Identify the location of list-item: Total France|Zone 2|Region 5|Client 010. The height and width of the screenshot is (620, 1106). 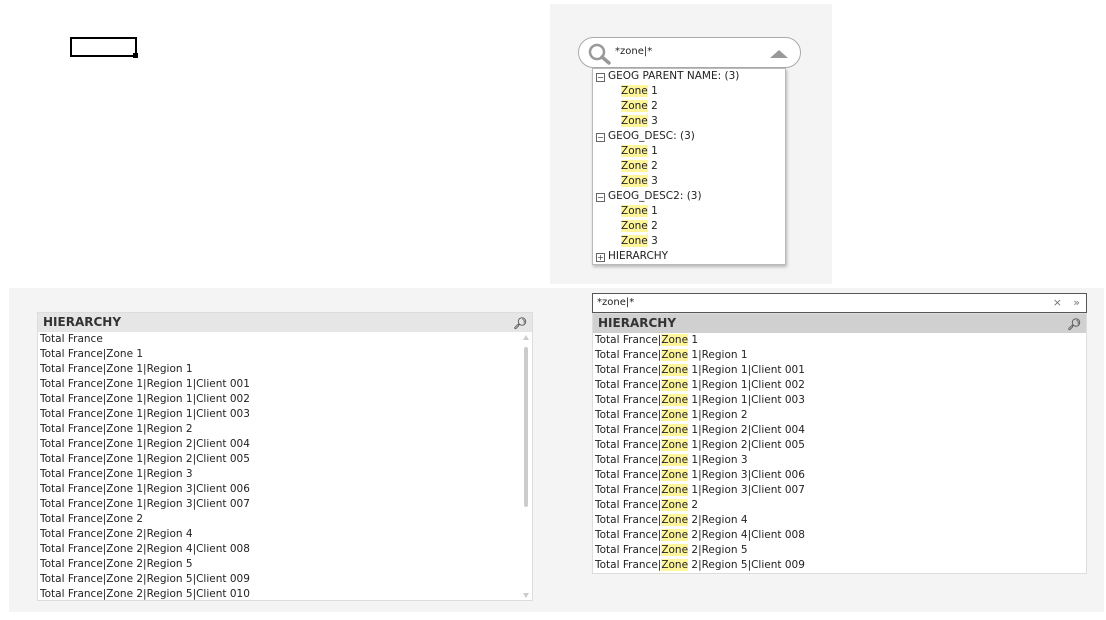
(285, 593).